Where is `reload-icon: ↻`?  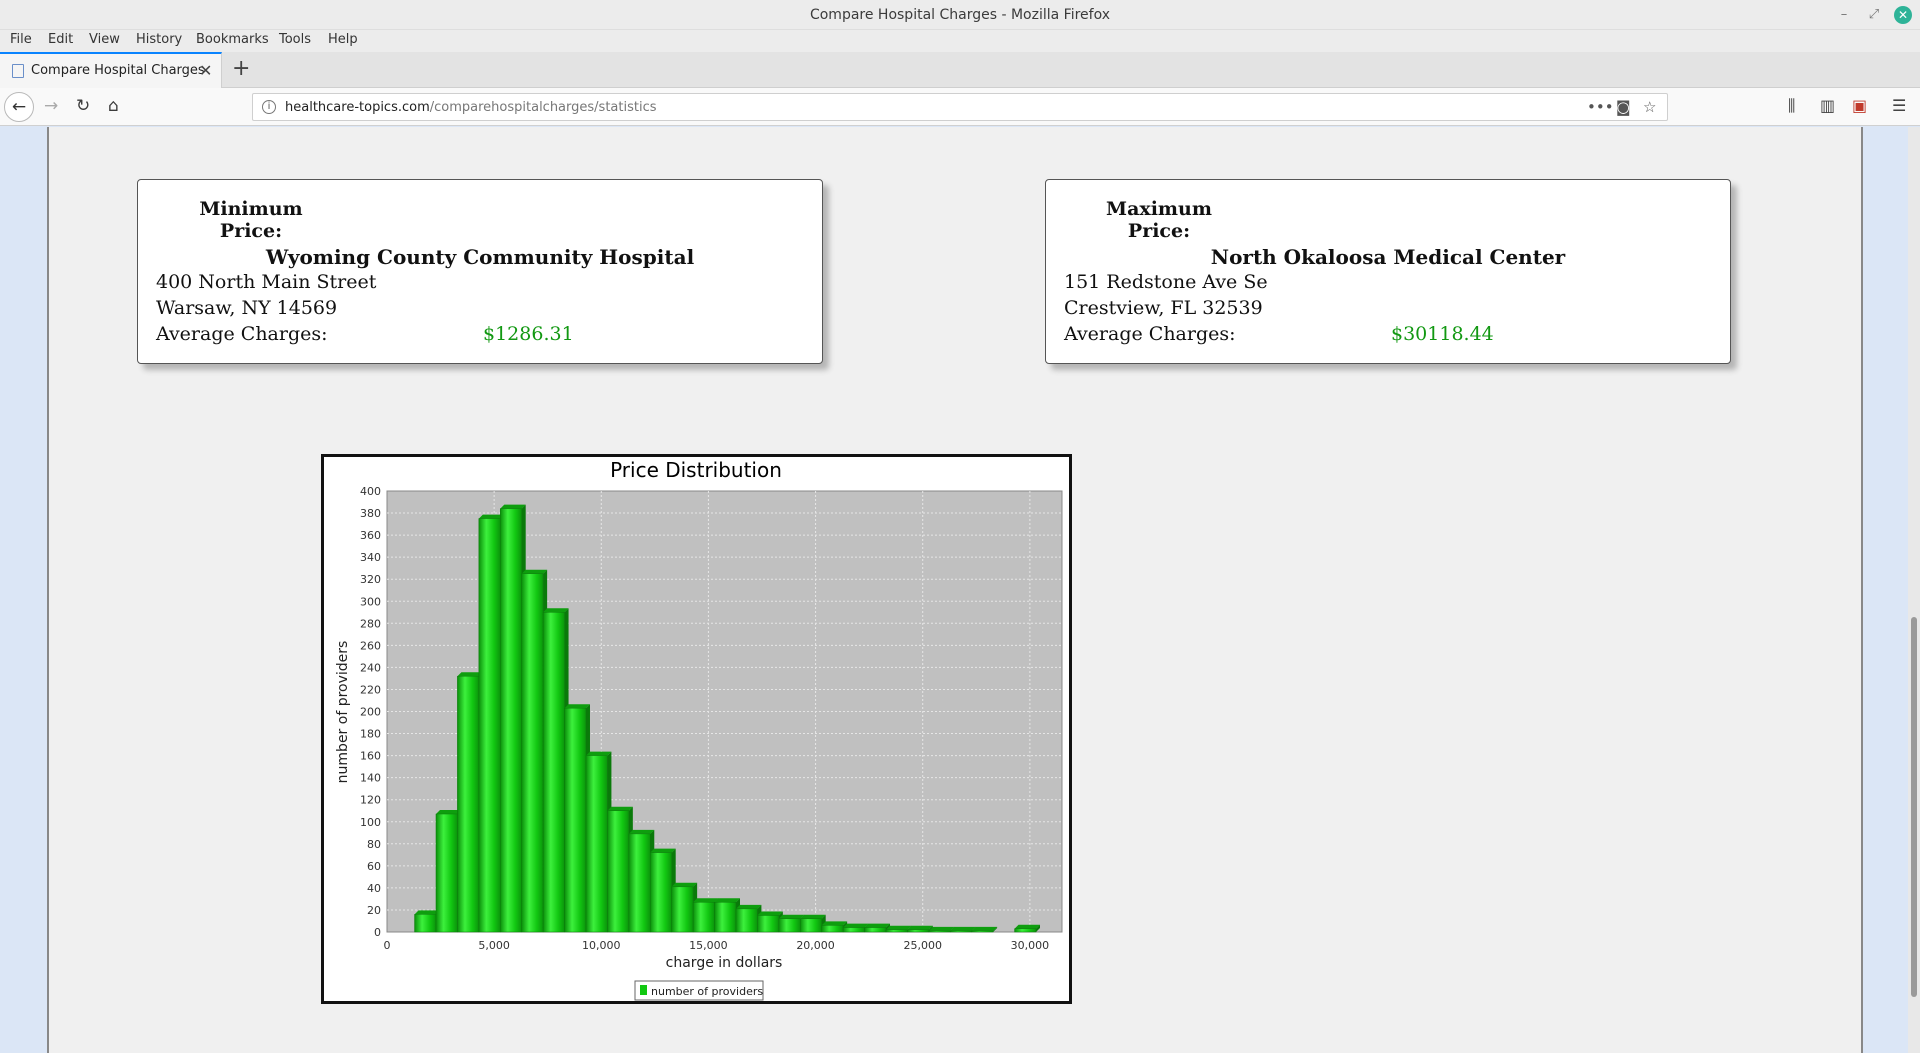 reload-icon: ↻ is located at coordinates (83, 106).